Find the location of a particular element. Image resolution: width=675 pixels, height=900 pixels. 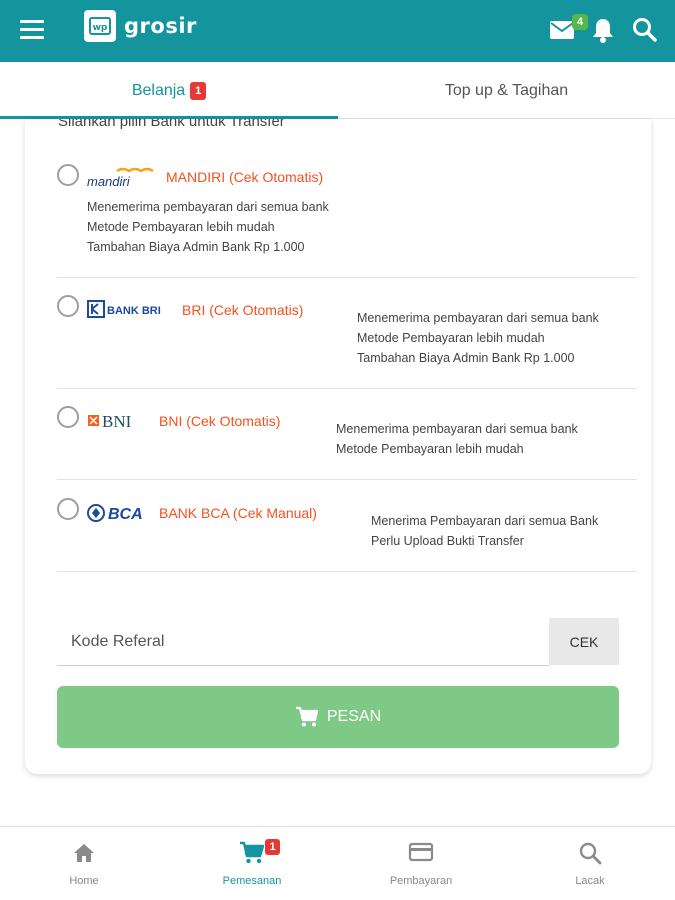

tab-belanja-badge: 1 is located at coordinates (198, 90).